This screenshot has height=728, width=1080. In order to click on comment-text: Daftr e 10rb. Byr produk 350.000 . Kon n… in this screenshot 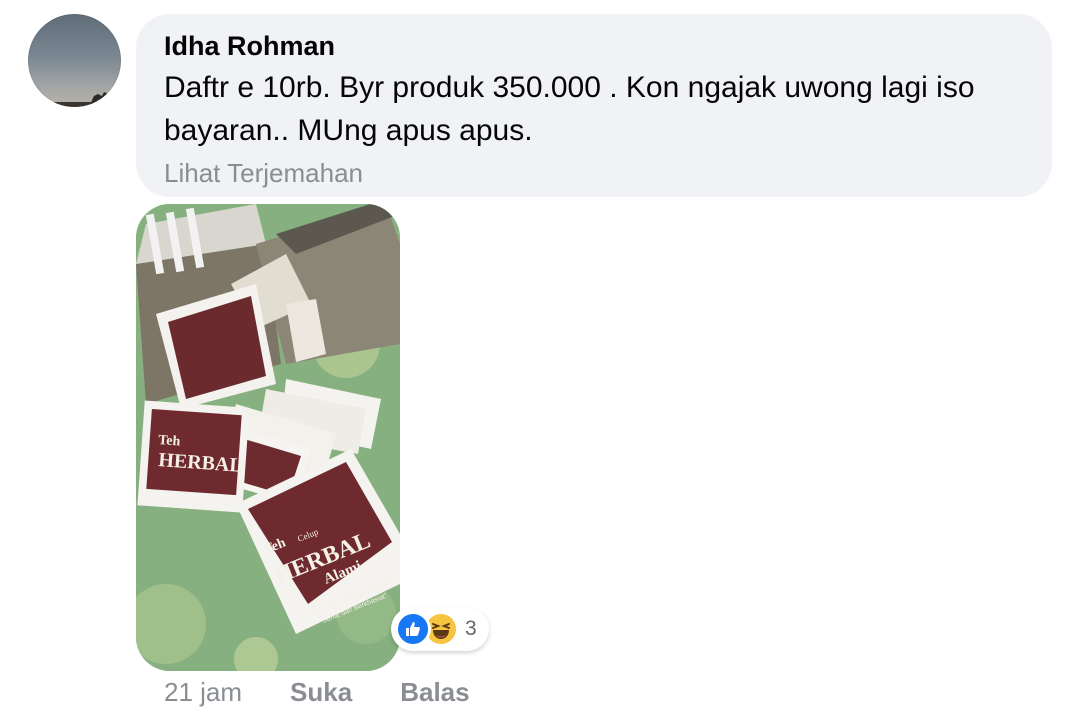, I will do `click(569, 109)`.